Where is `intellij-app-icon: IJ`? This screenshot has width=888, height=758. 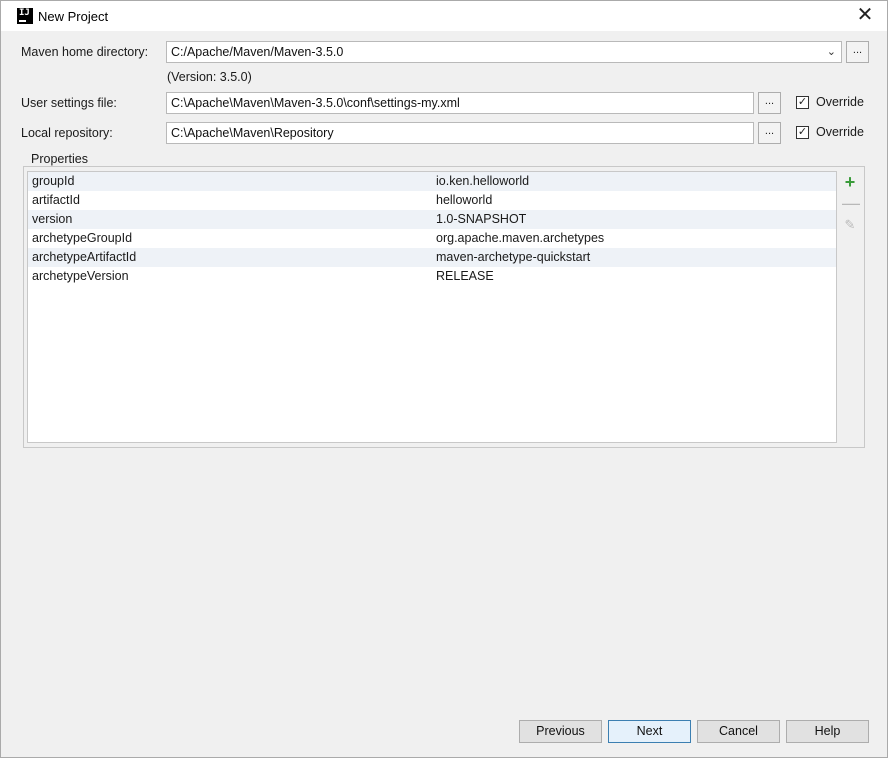 intellij-app-icon: IJ is located at coordinates (25, 16).